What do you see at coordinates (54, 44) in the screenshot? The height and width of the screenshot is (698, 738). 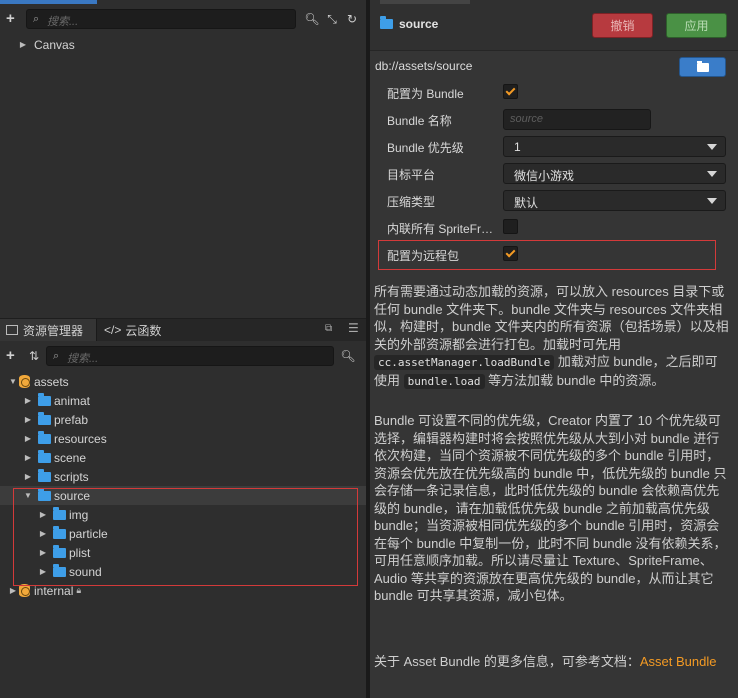 I see `hierarchy-item-label: Canvas` at bounding box center [54, 44].